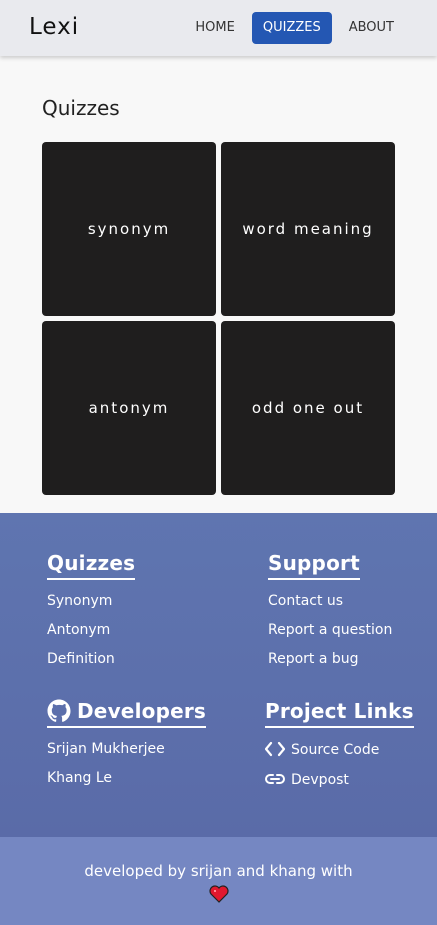 This screenshot has height=925, width=437. Describe the element at coordinates (275, 779) in the screenshot. I see `link-icon` at that location.